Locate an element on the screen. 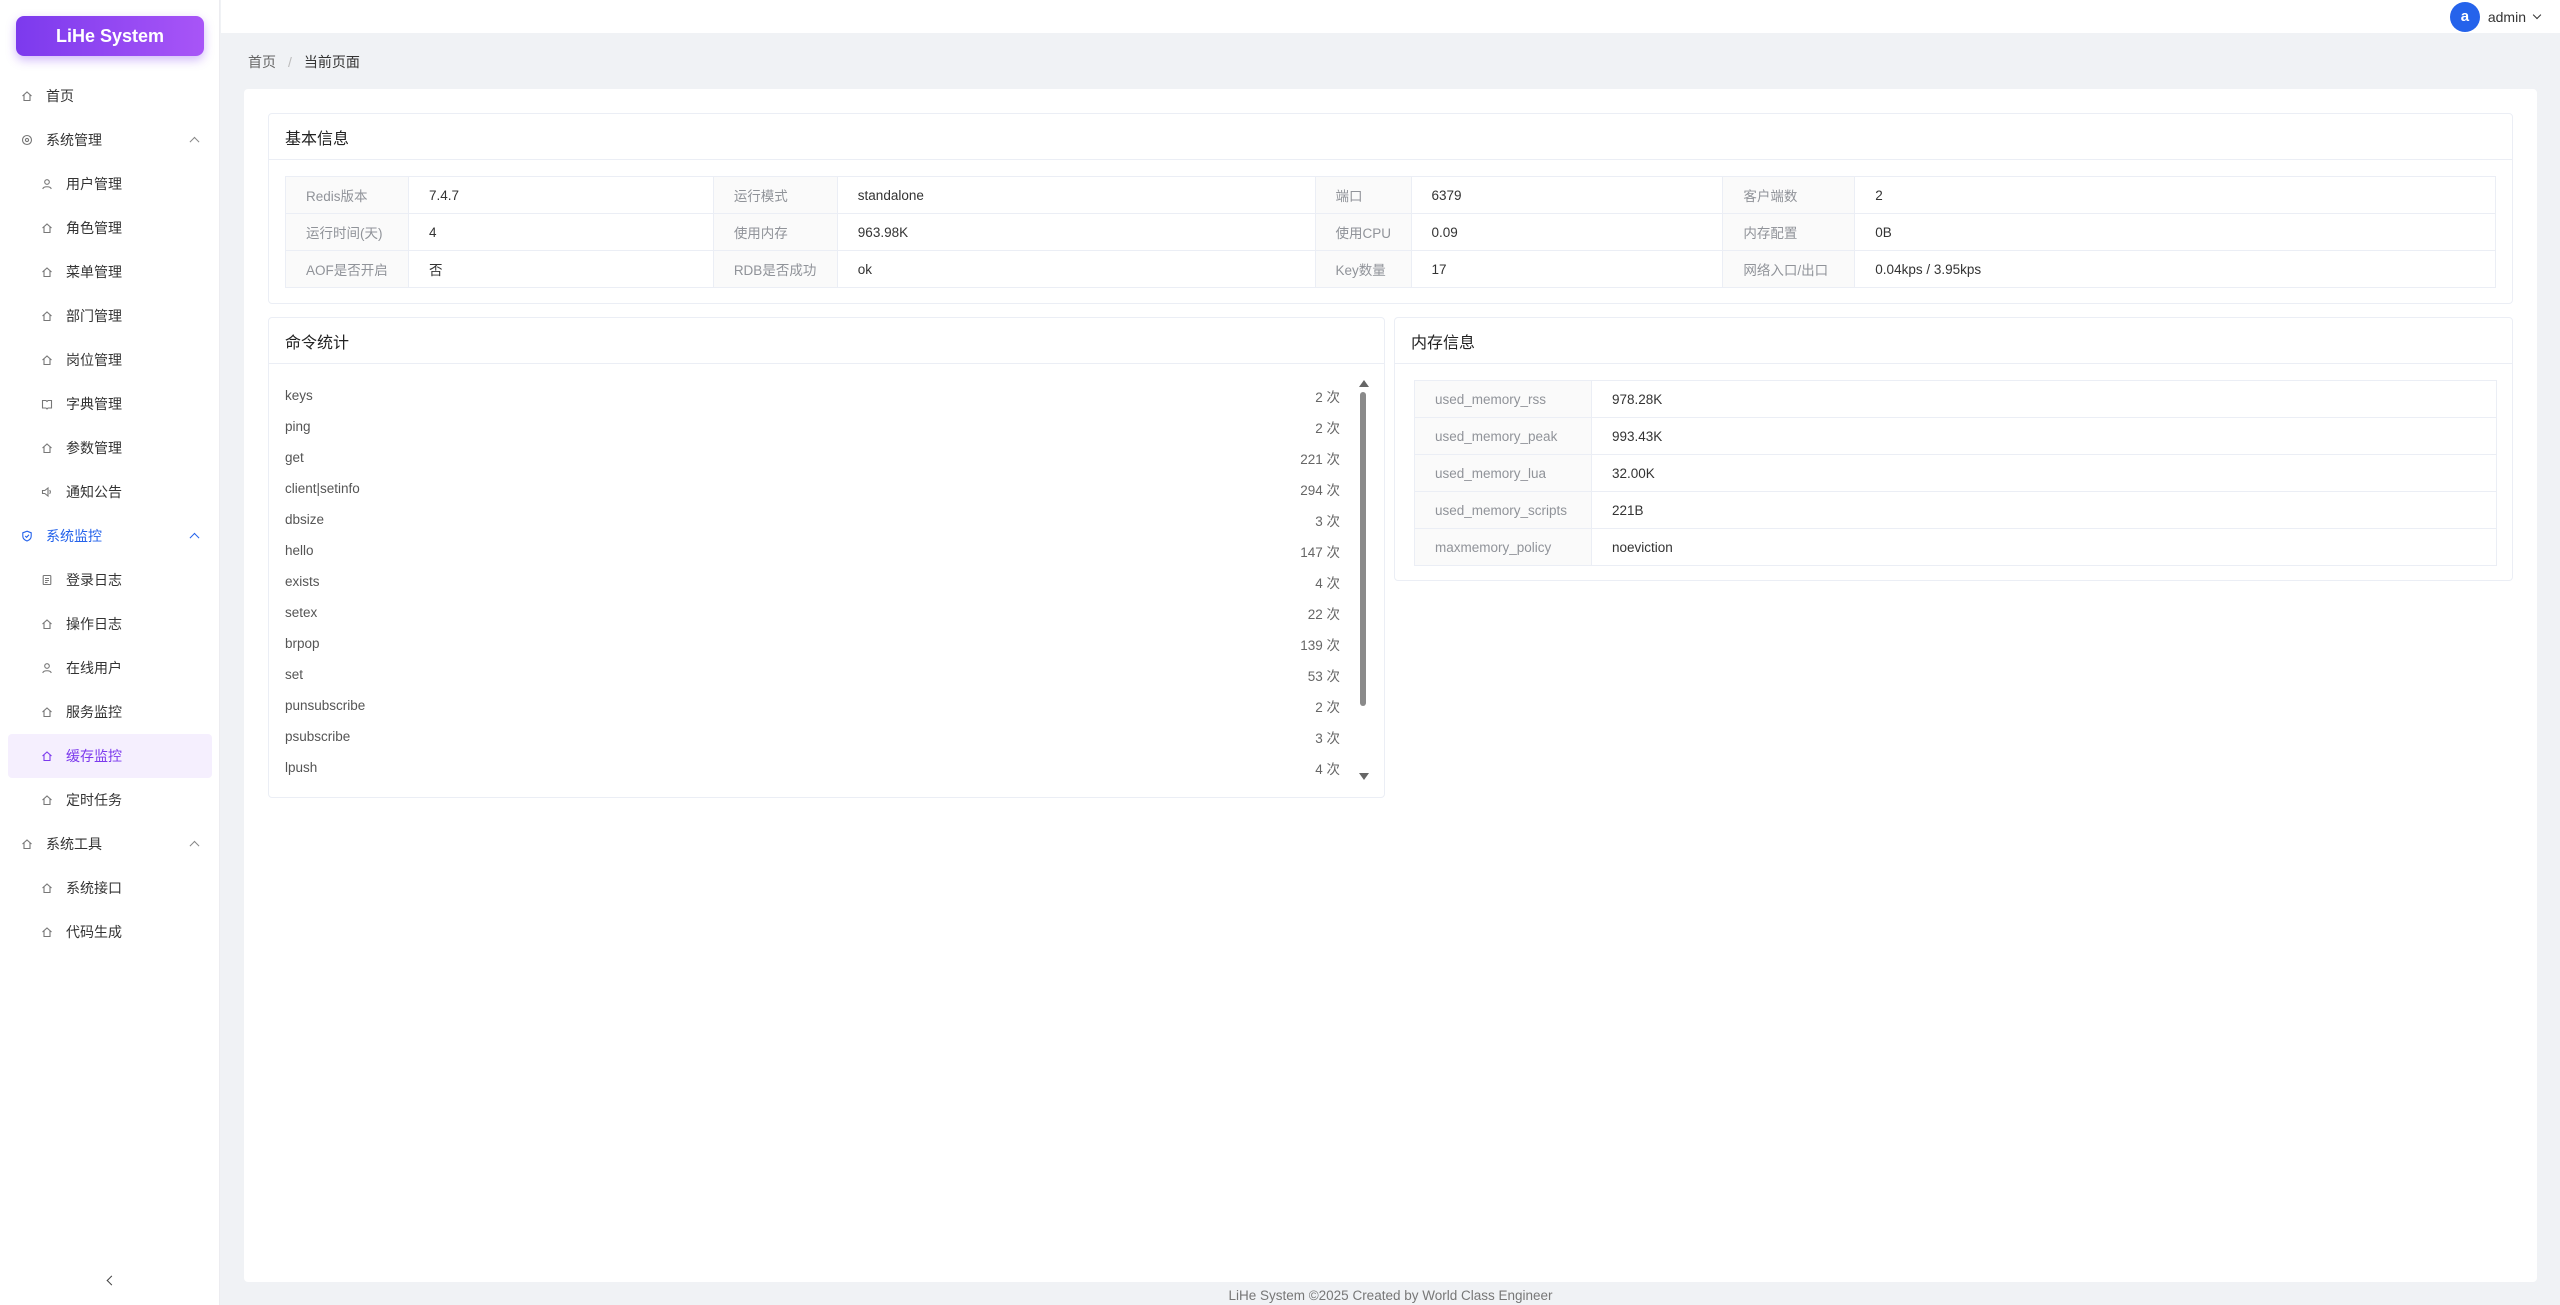  table-row: Redis版本 7.4.7 运行模式 standalone 端口 6379 客户端数 2 is located at coordinates (1390, 195).